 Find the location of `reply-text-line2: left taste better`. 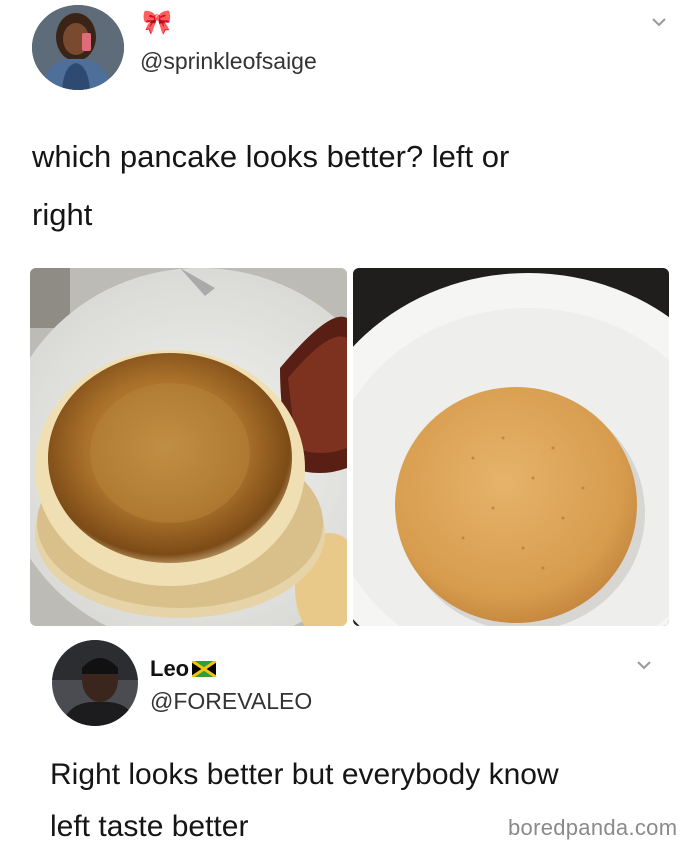

reply-text-line2: left taste better is located at coordinates (149, 826).